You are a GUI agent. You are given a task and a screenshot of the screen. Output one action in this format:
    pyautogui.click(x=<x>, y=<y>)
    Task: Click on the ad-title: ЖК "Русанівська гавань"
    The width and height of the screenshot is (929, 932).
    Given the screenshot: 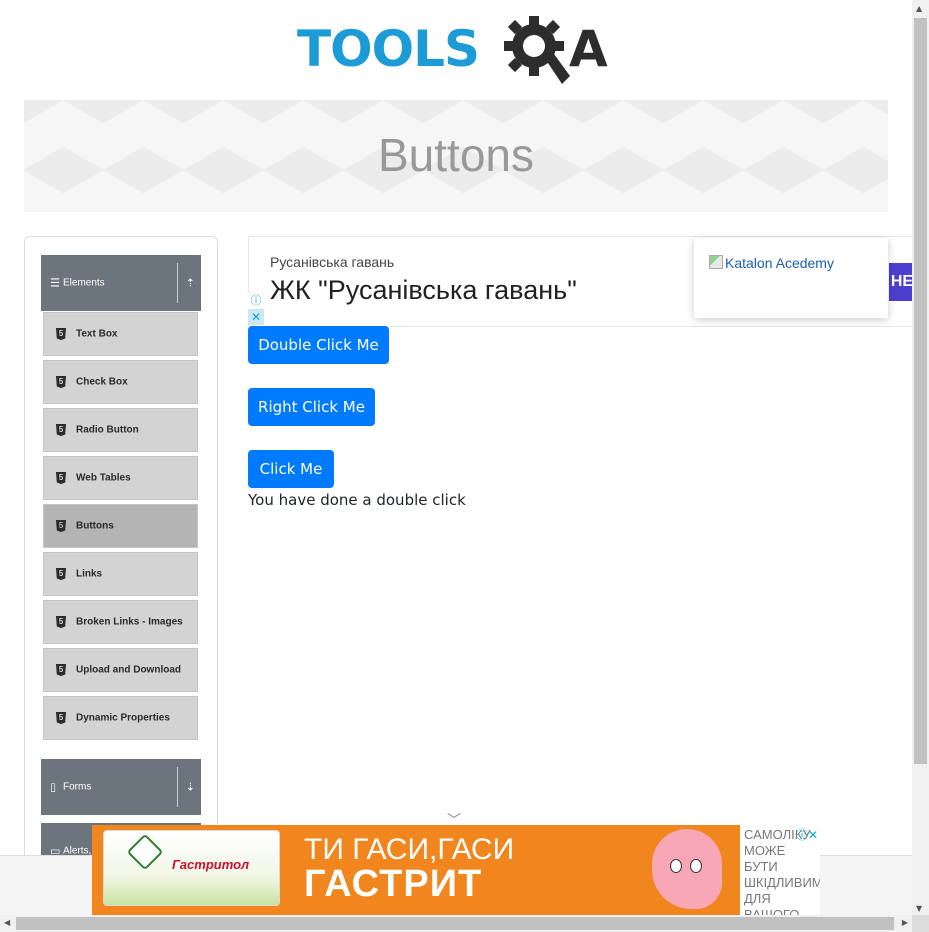 What is the action you would take?
    pyautogui.click(x=423, y=290)
    